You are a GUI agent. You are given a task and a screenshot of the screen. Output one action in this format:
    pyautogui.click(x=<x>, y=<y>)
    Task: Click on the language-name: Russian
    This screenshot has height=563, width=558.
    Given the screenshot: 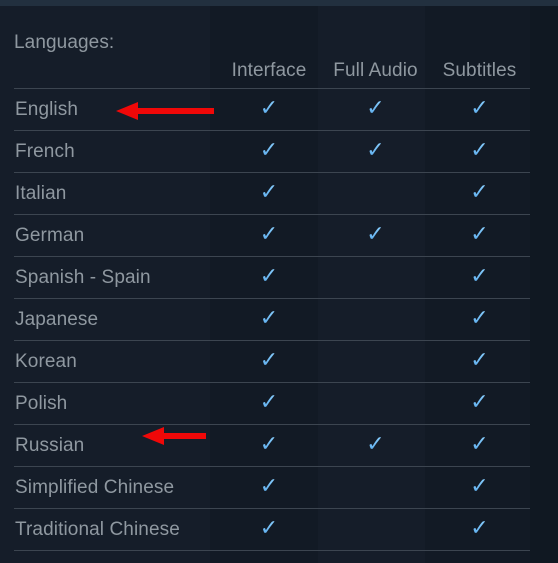 What is the action you would take?
    pyautogui.click(x=115, y=445)
    